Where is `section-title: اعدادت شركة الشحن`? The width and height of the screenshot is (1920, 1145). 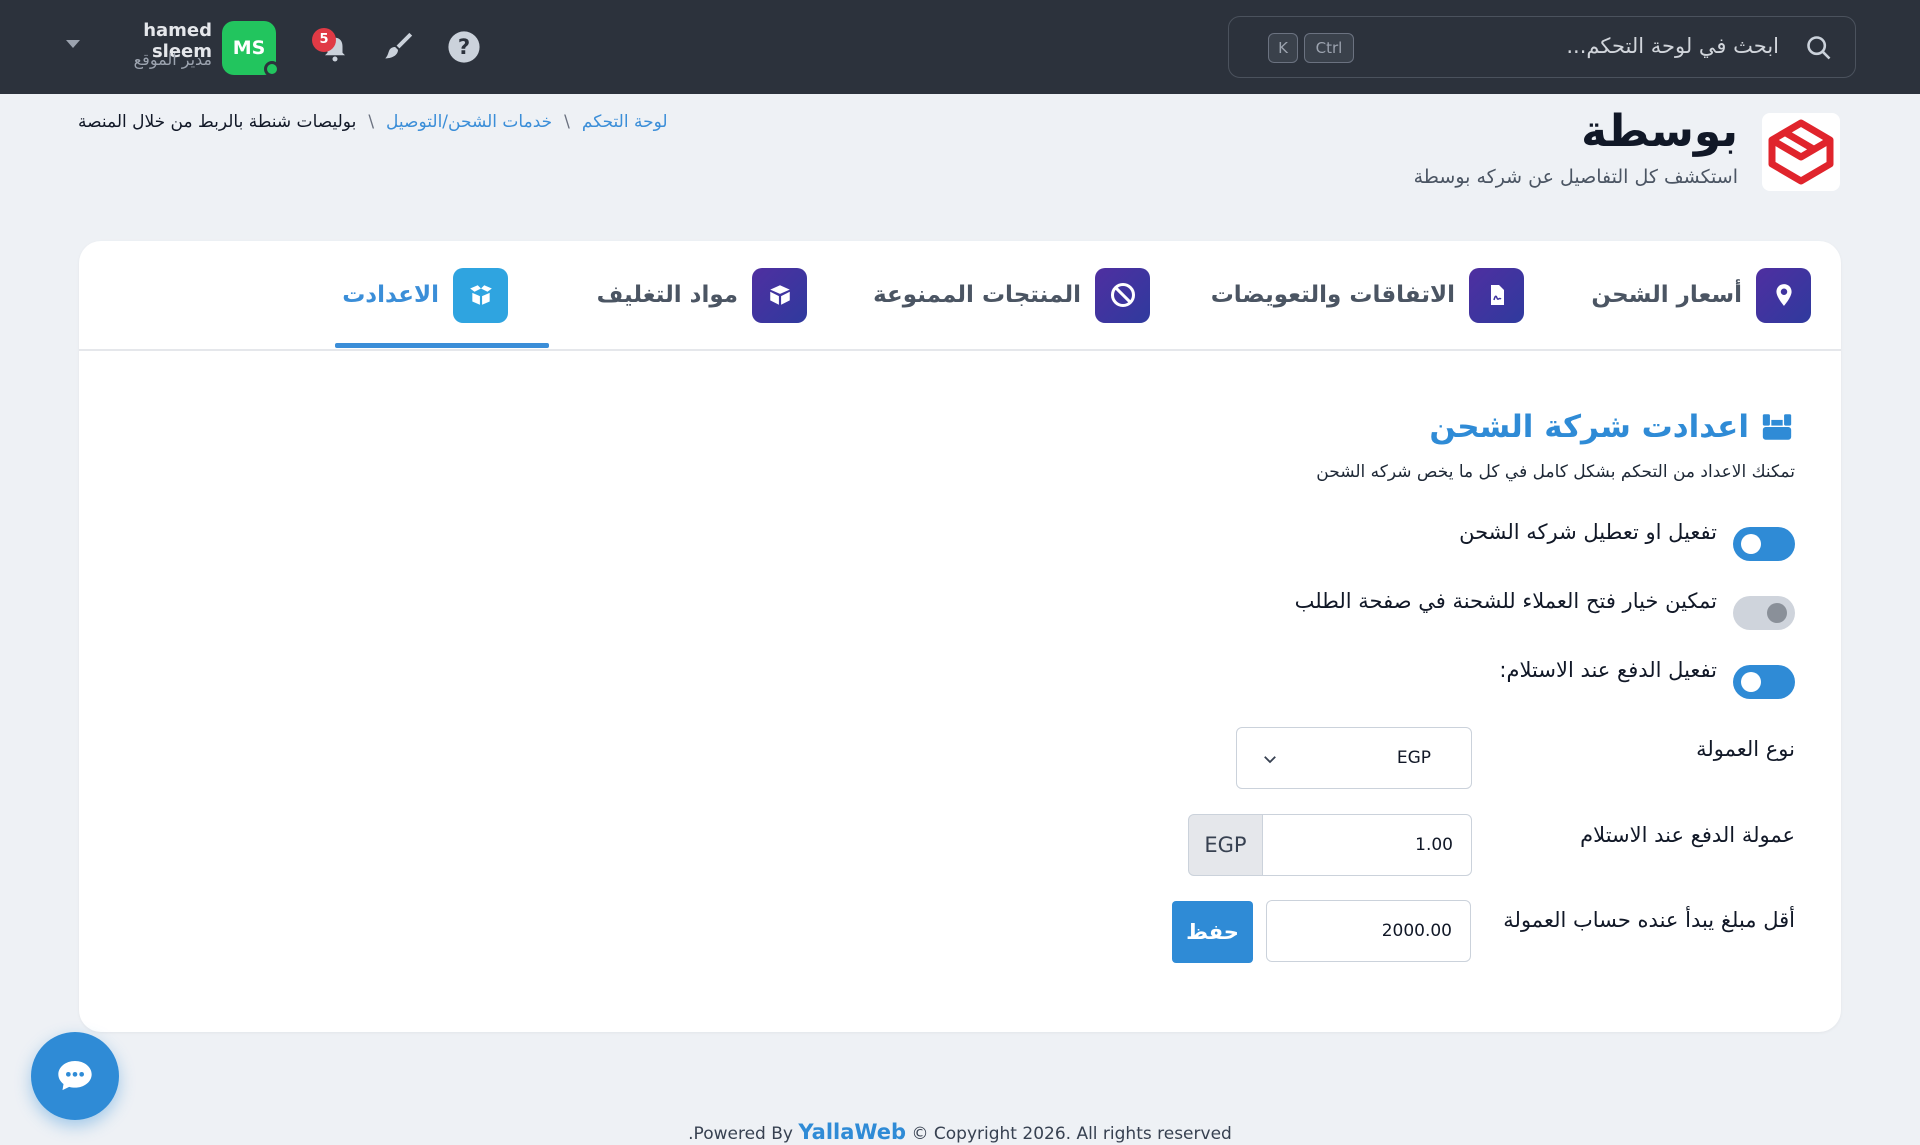 section-title: اعدادت شركة الشحن is located at coordinates (1612, 427).